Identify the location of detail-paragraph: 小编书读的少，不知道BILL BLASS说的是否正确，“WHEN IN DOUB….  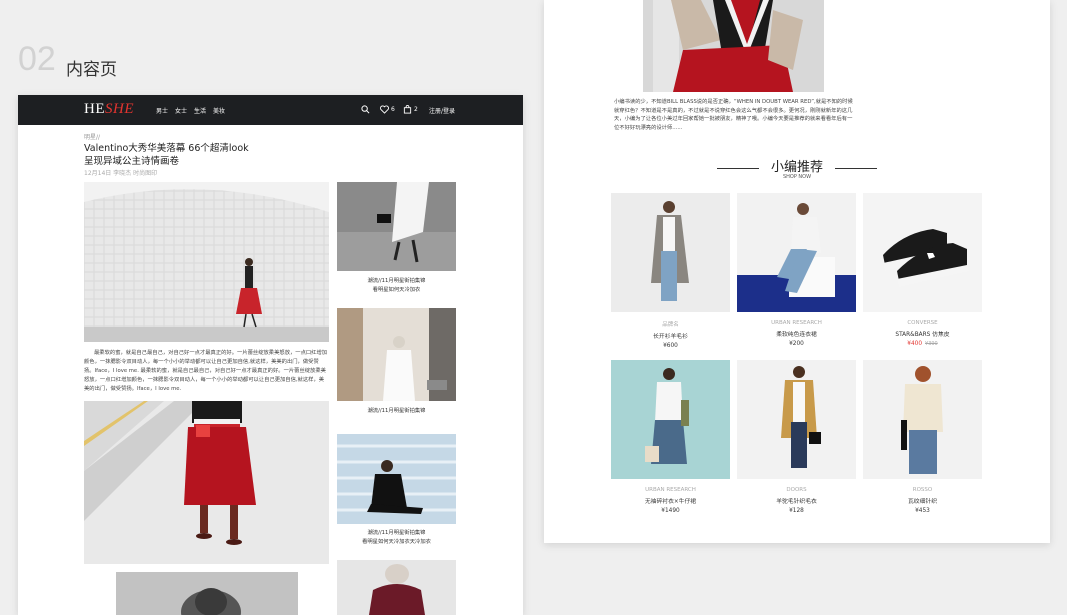
(733, 115).